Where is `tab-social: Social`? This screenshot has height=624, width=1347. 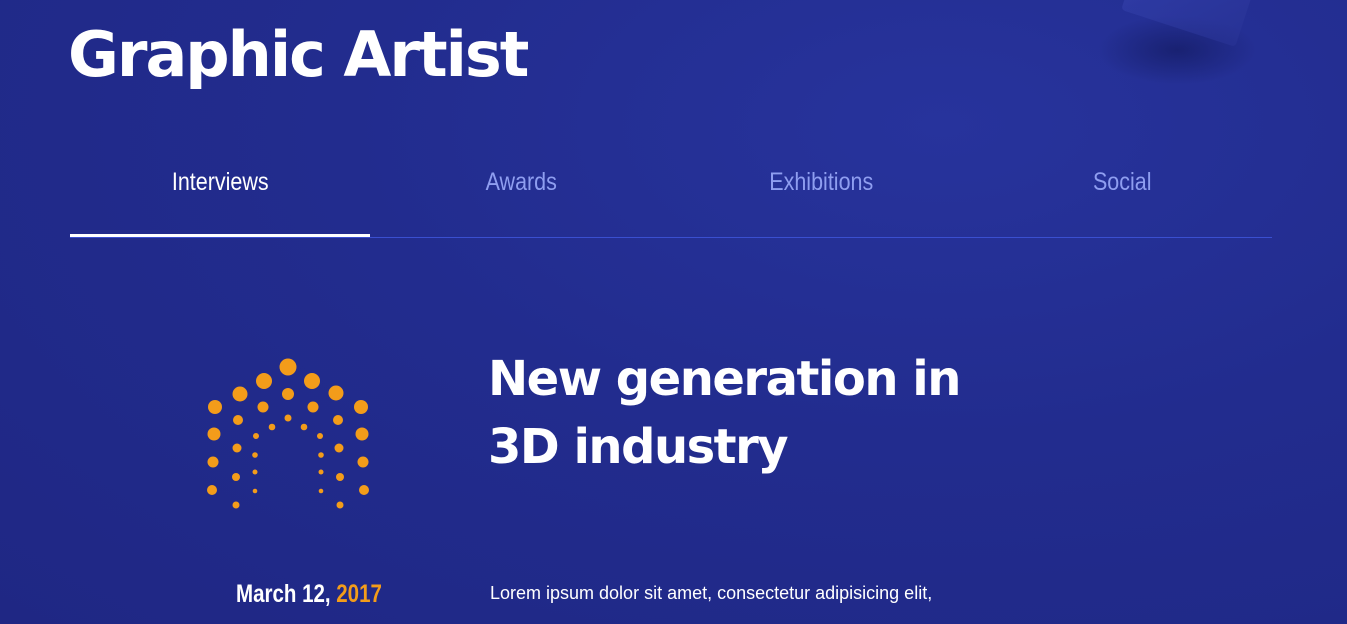
tab-social: Social is located at coordinates (1122, 182).